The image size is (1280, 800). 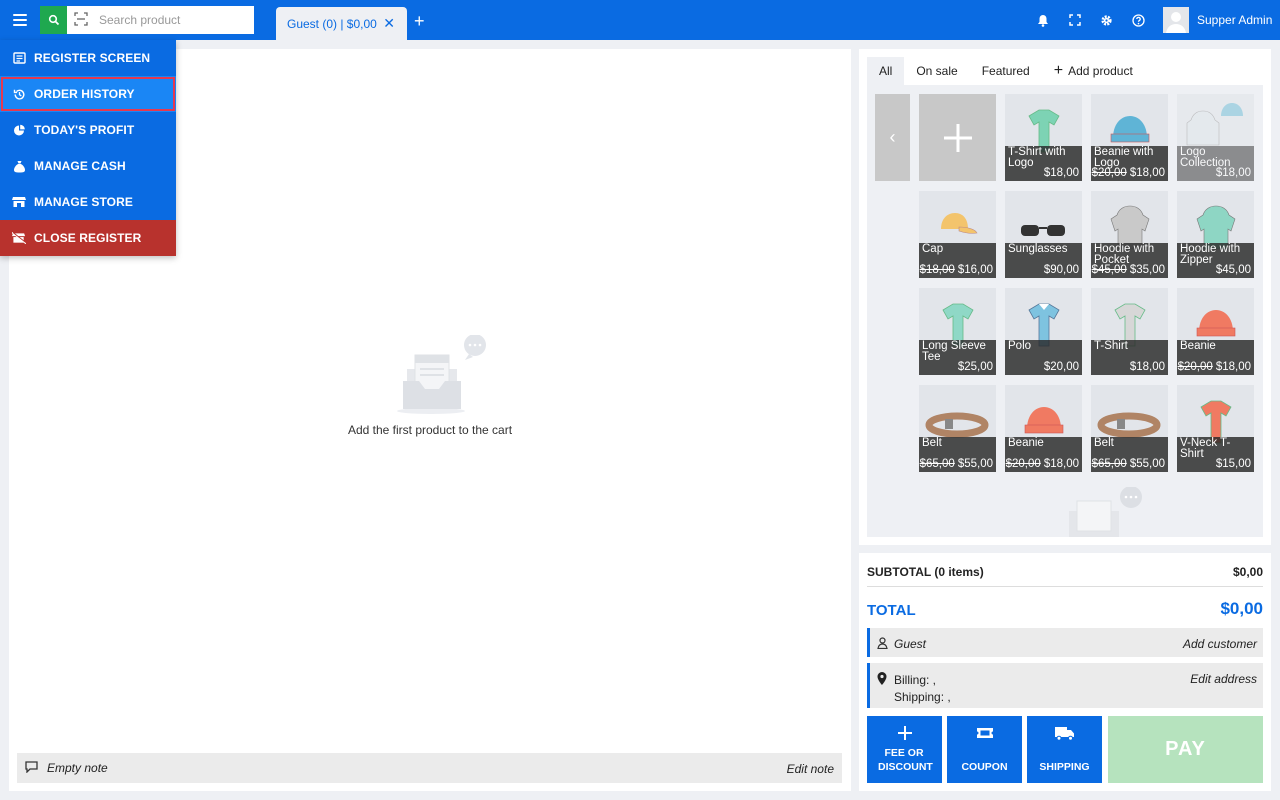 What do you see at coordinates (1232, 173) in the screenshot?
I see `product-price-row: $18,00` at bounding box center [1232, 173].